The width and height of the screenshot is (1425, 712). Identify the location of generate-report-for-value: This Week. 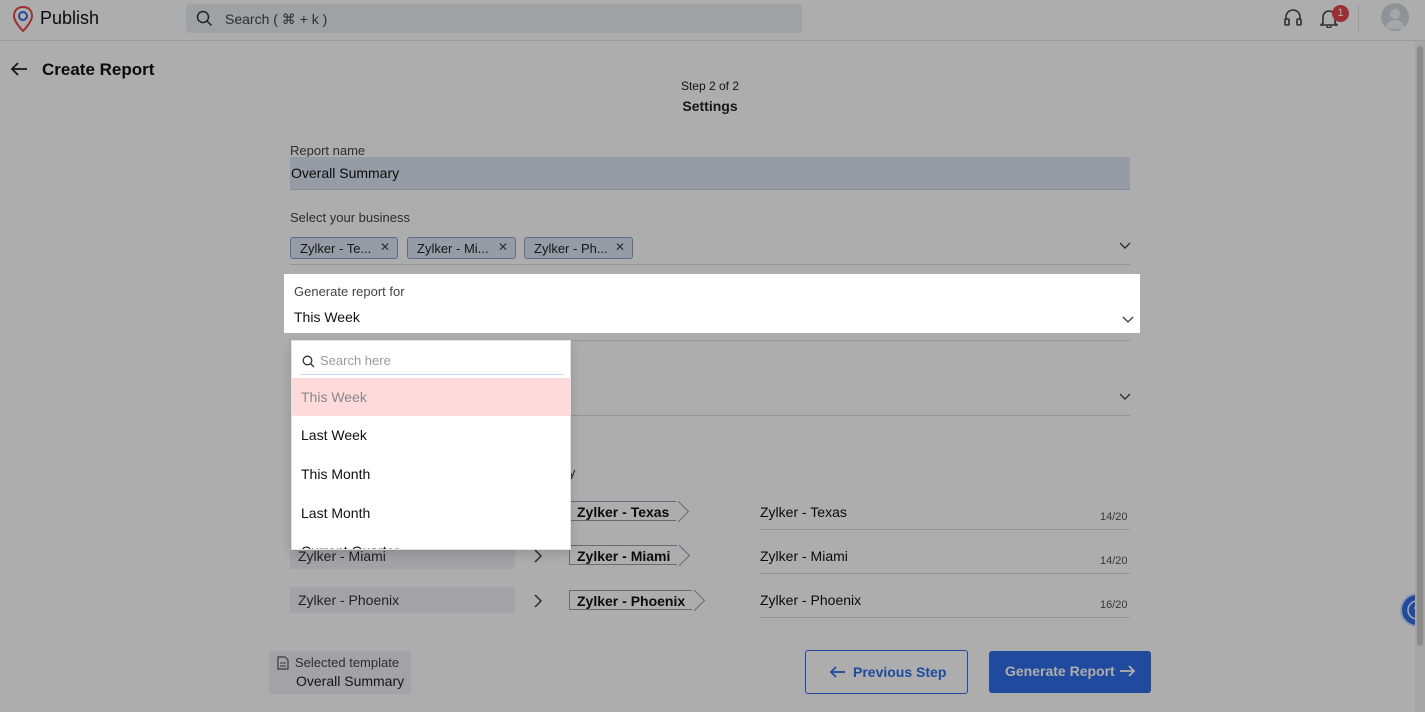
(327, 317).